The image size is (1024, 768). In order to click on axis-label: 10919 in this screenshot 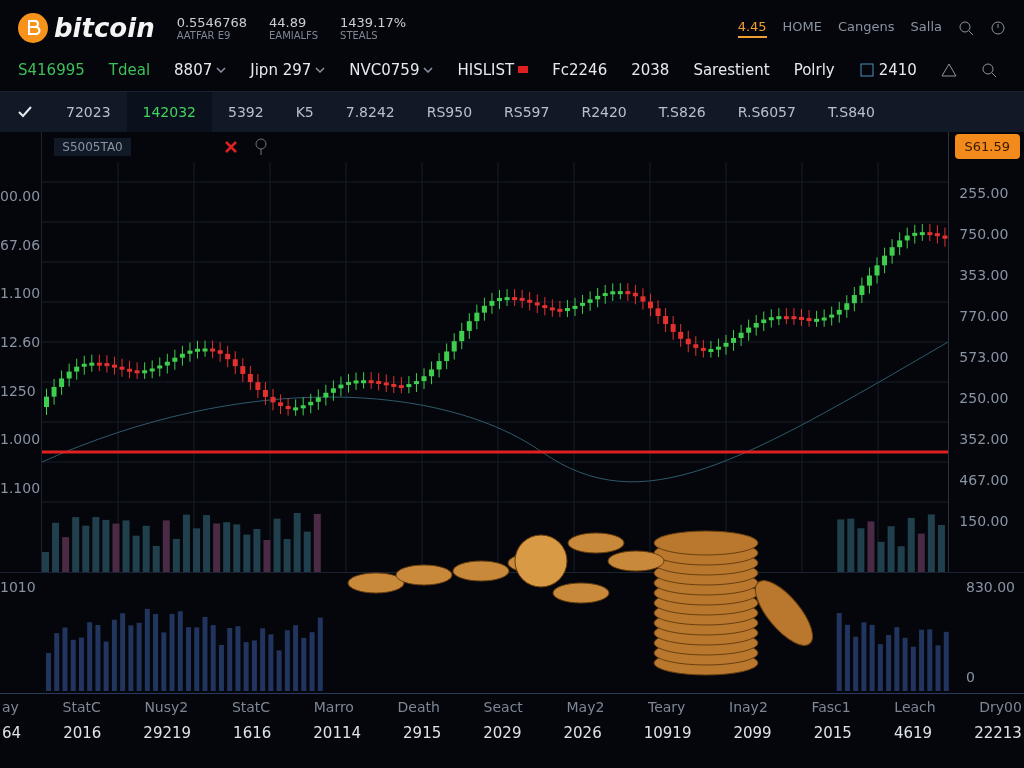, I will do `click(667, 733)`.